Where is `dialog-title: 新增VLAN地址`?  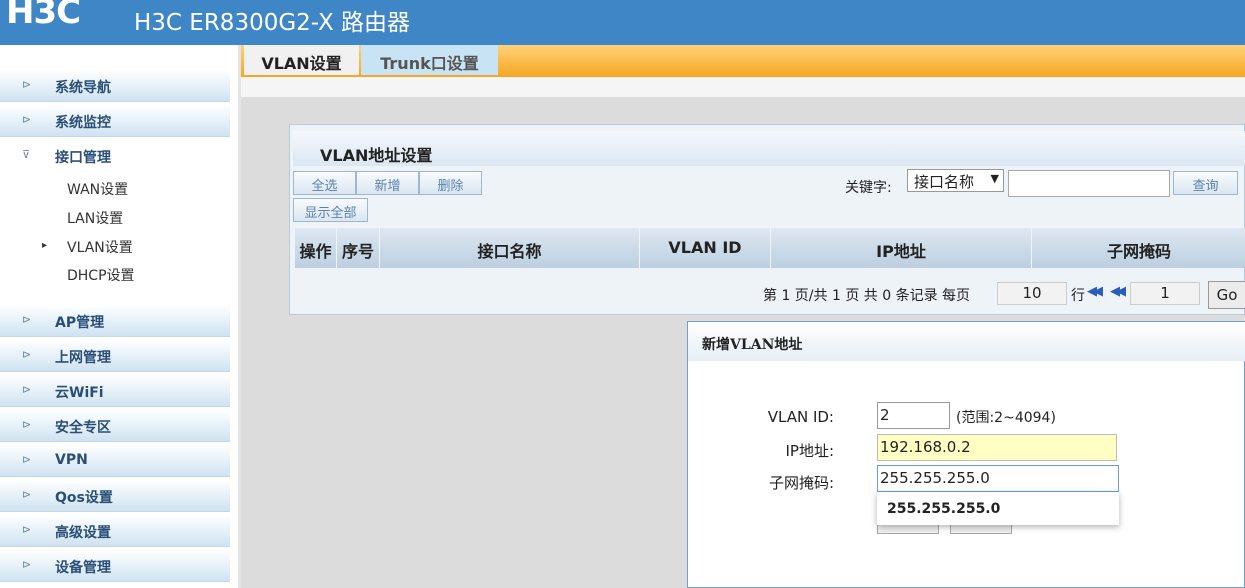
dialog-title: 新增VLAN地址 is located at coordinates (752, 345).